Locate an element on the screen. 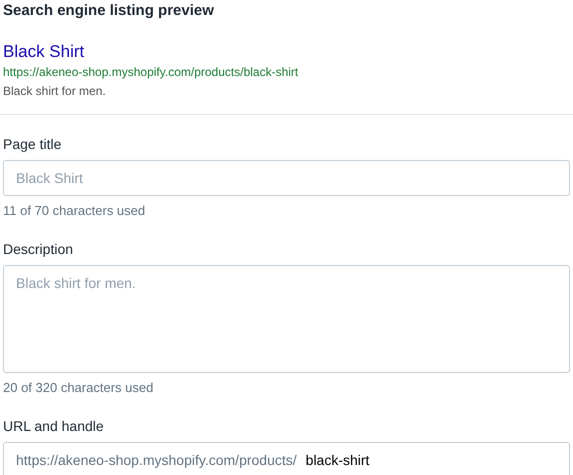 This screenshot has height=475, width=573. preview-url: https://akeneo-shop.myshopify.com/products/black-shirt is located at coordinates (151, 72).